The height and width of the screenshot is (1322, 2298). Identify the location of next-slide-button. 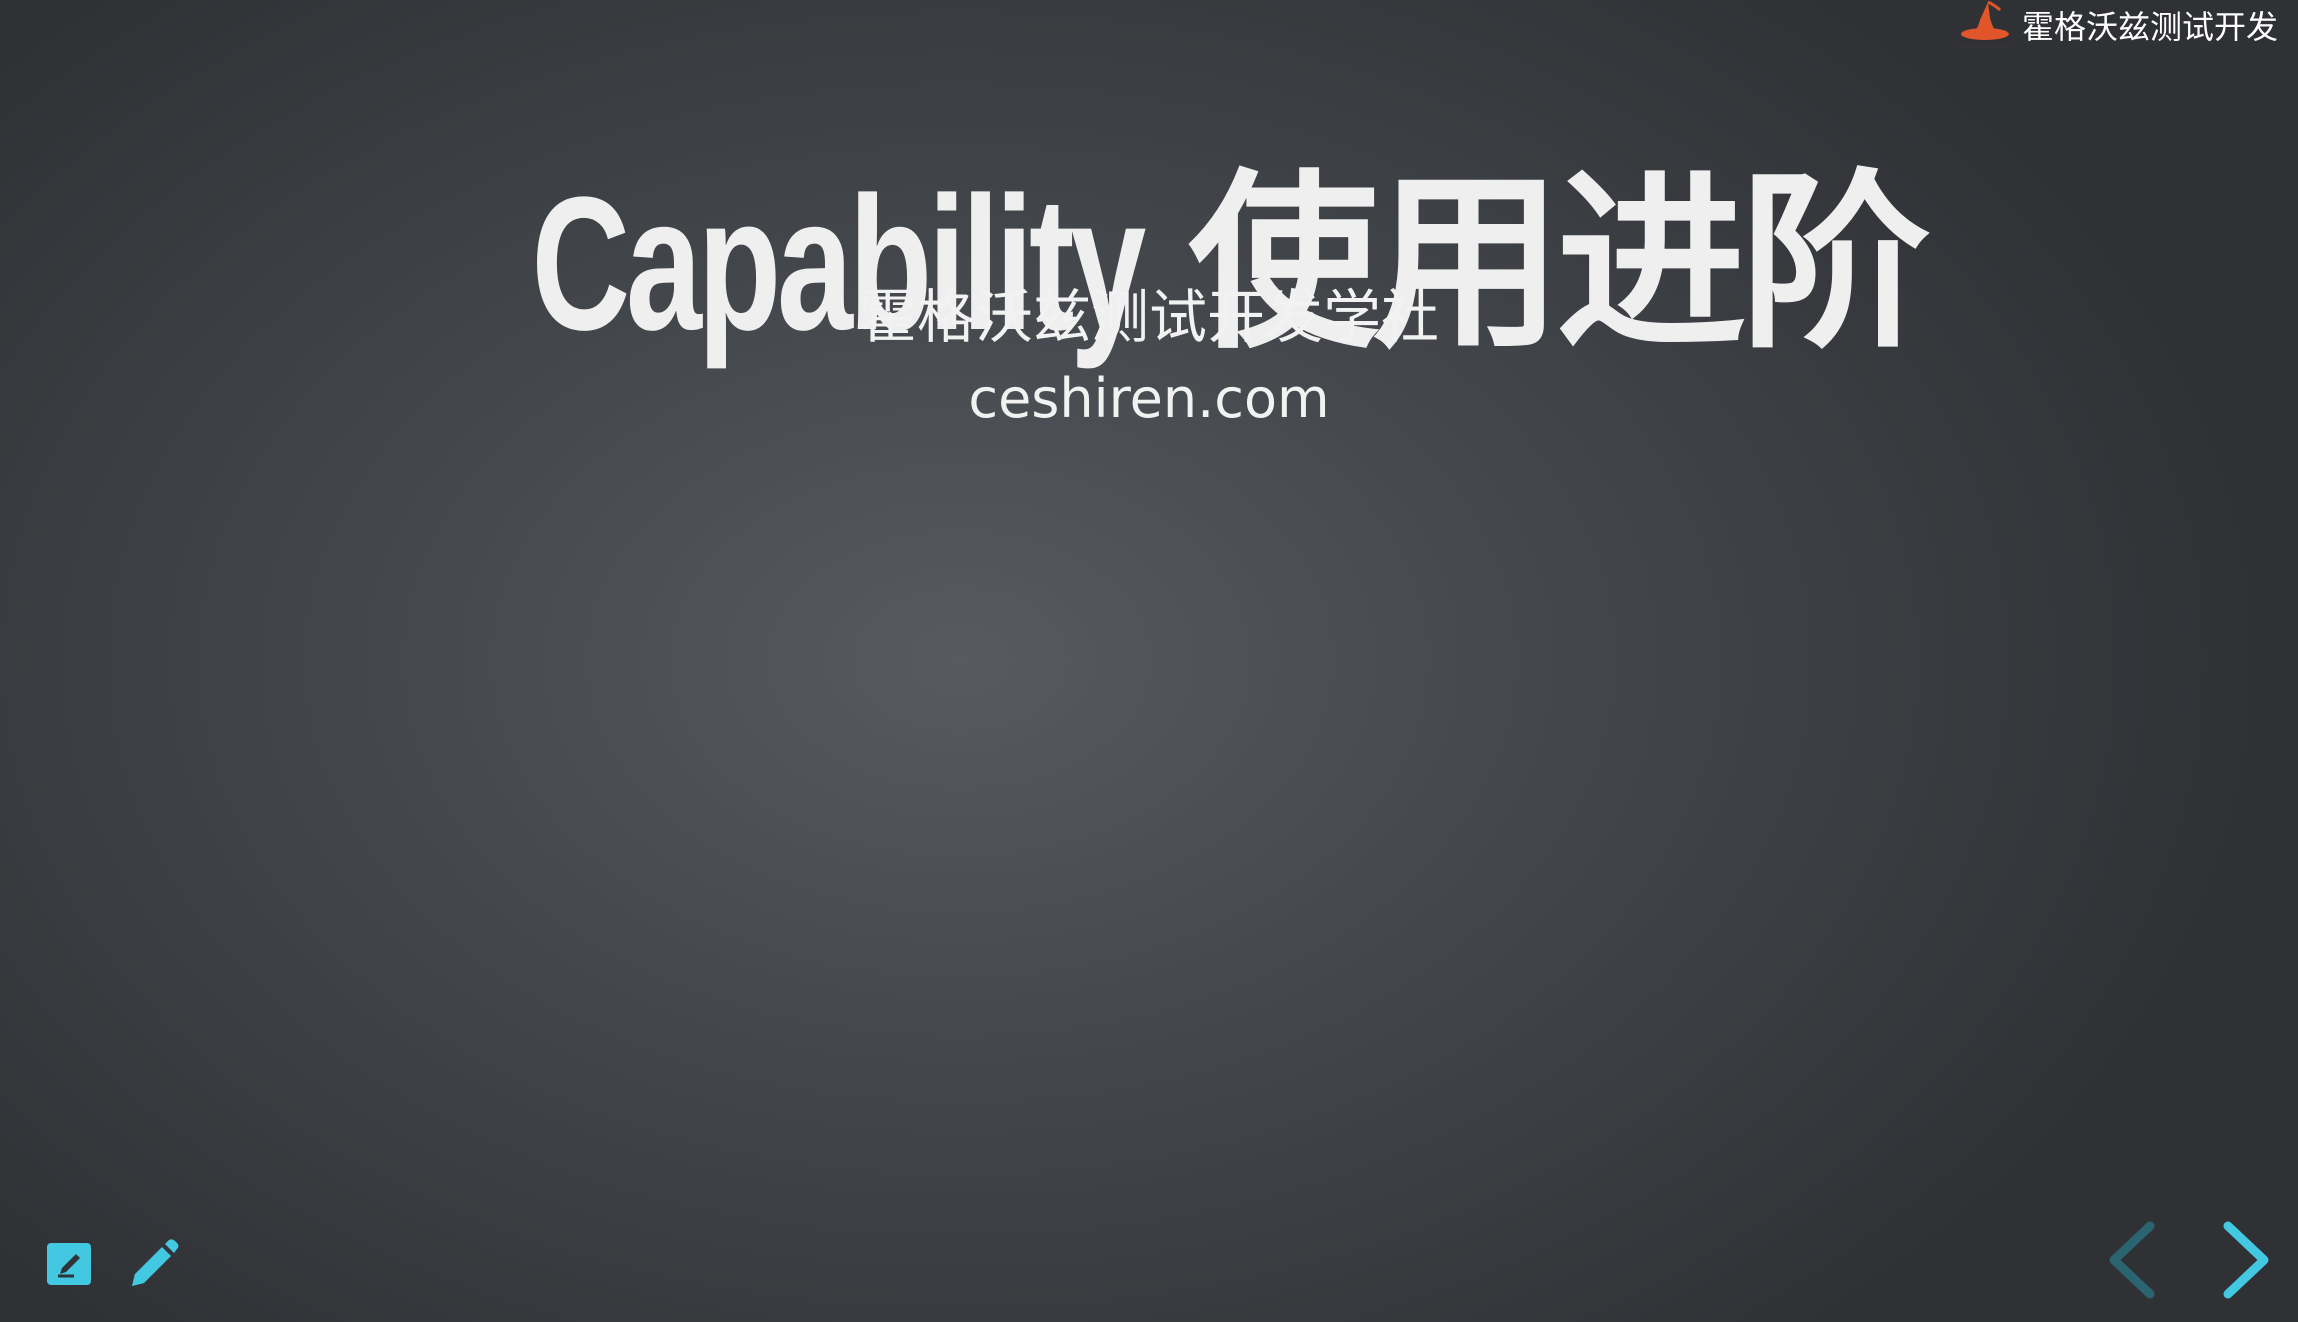
(2244, 1260).